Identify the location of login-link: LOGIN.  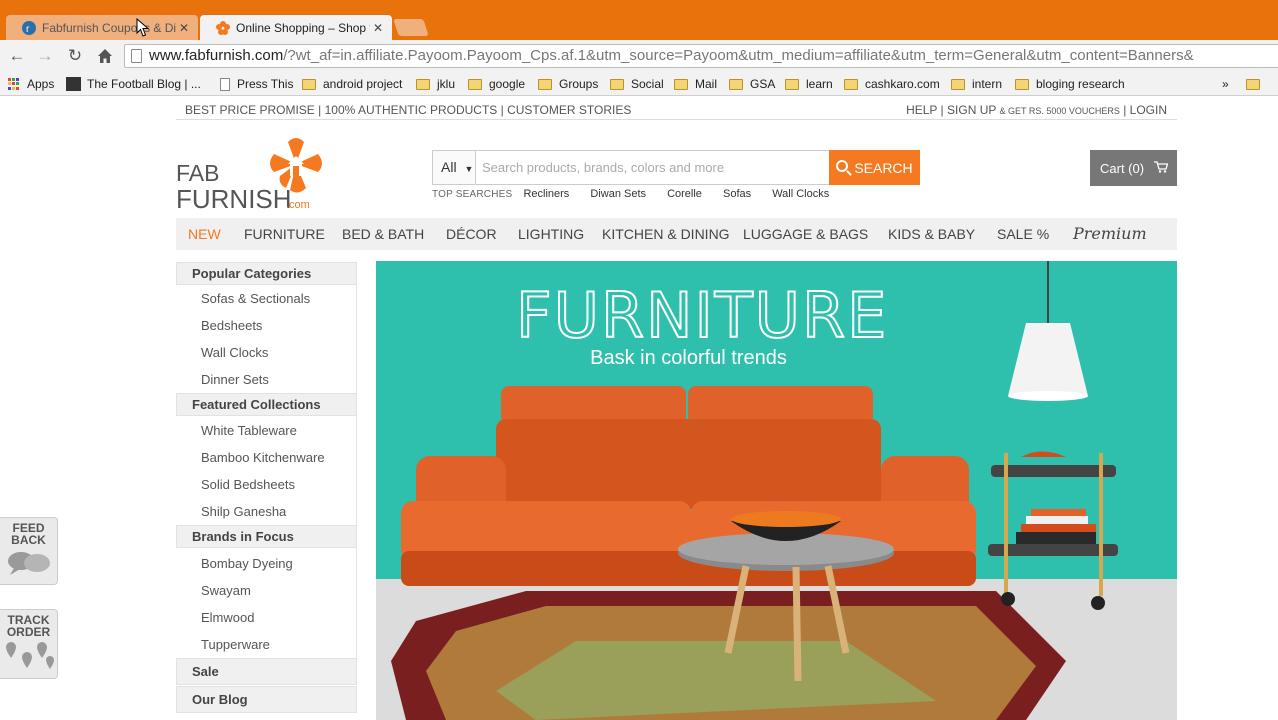
(1148, 110).